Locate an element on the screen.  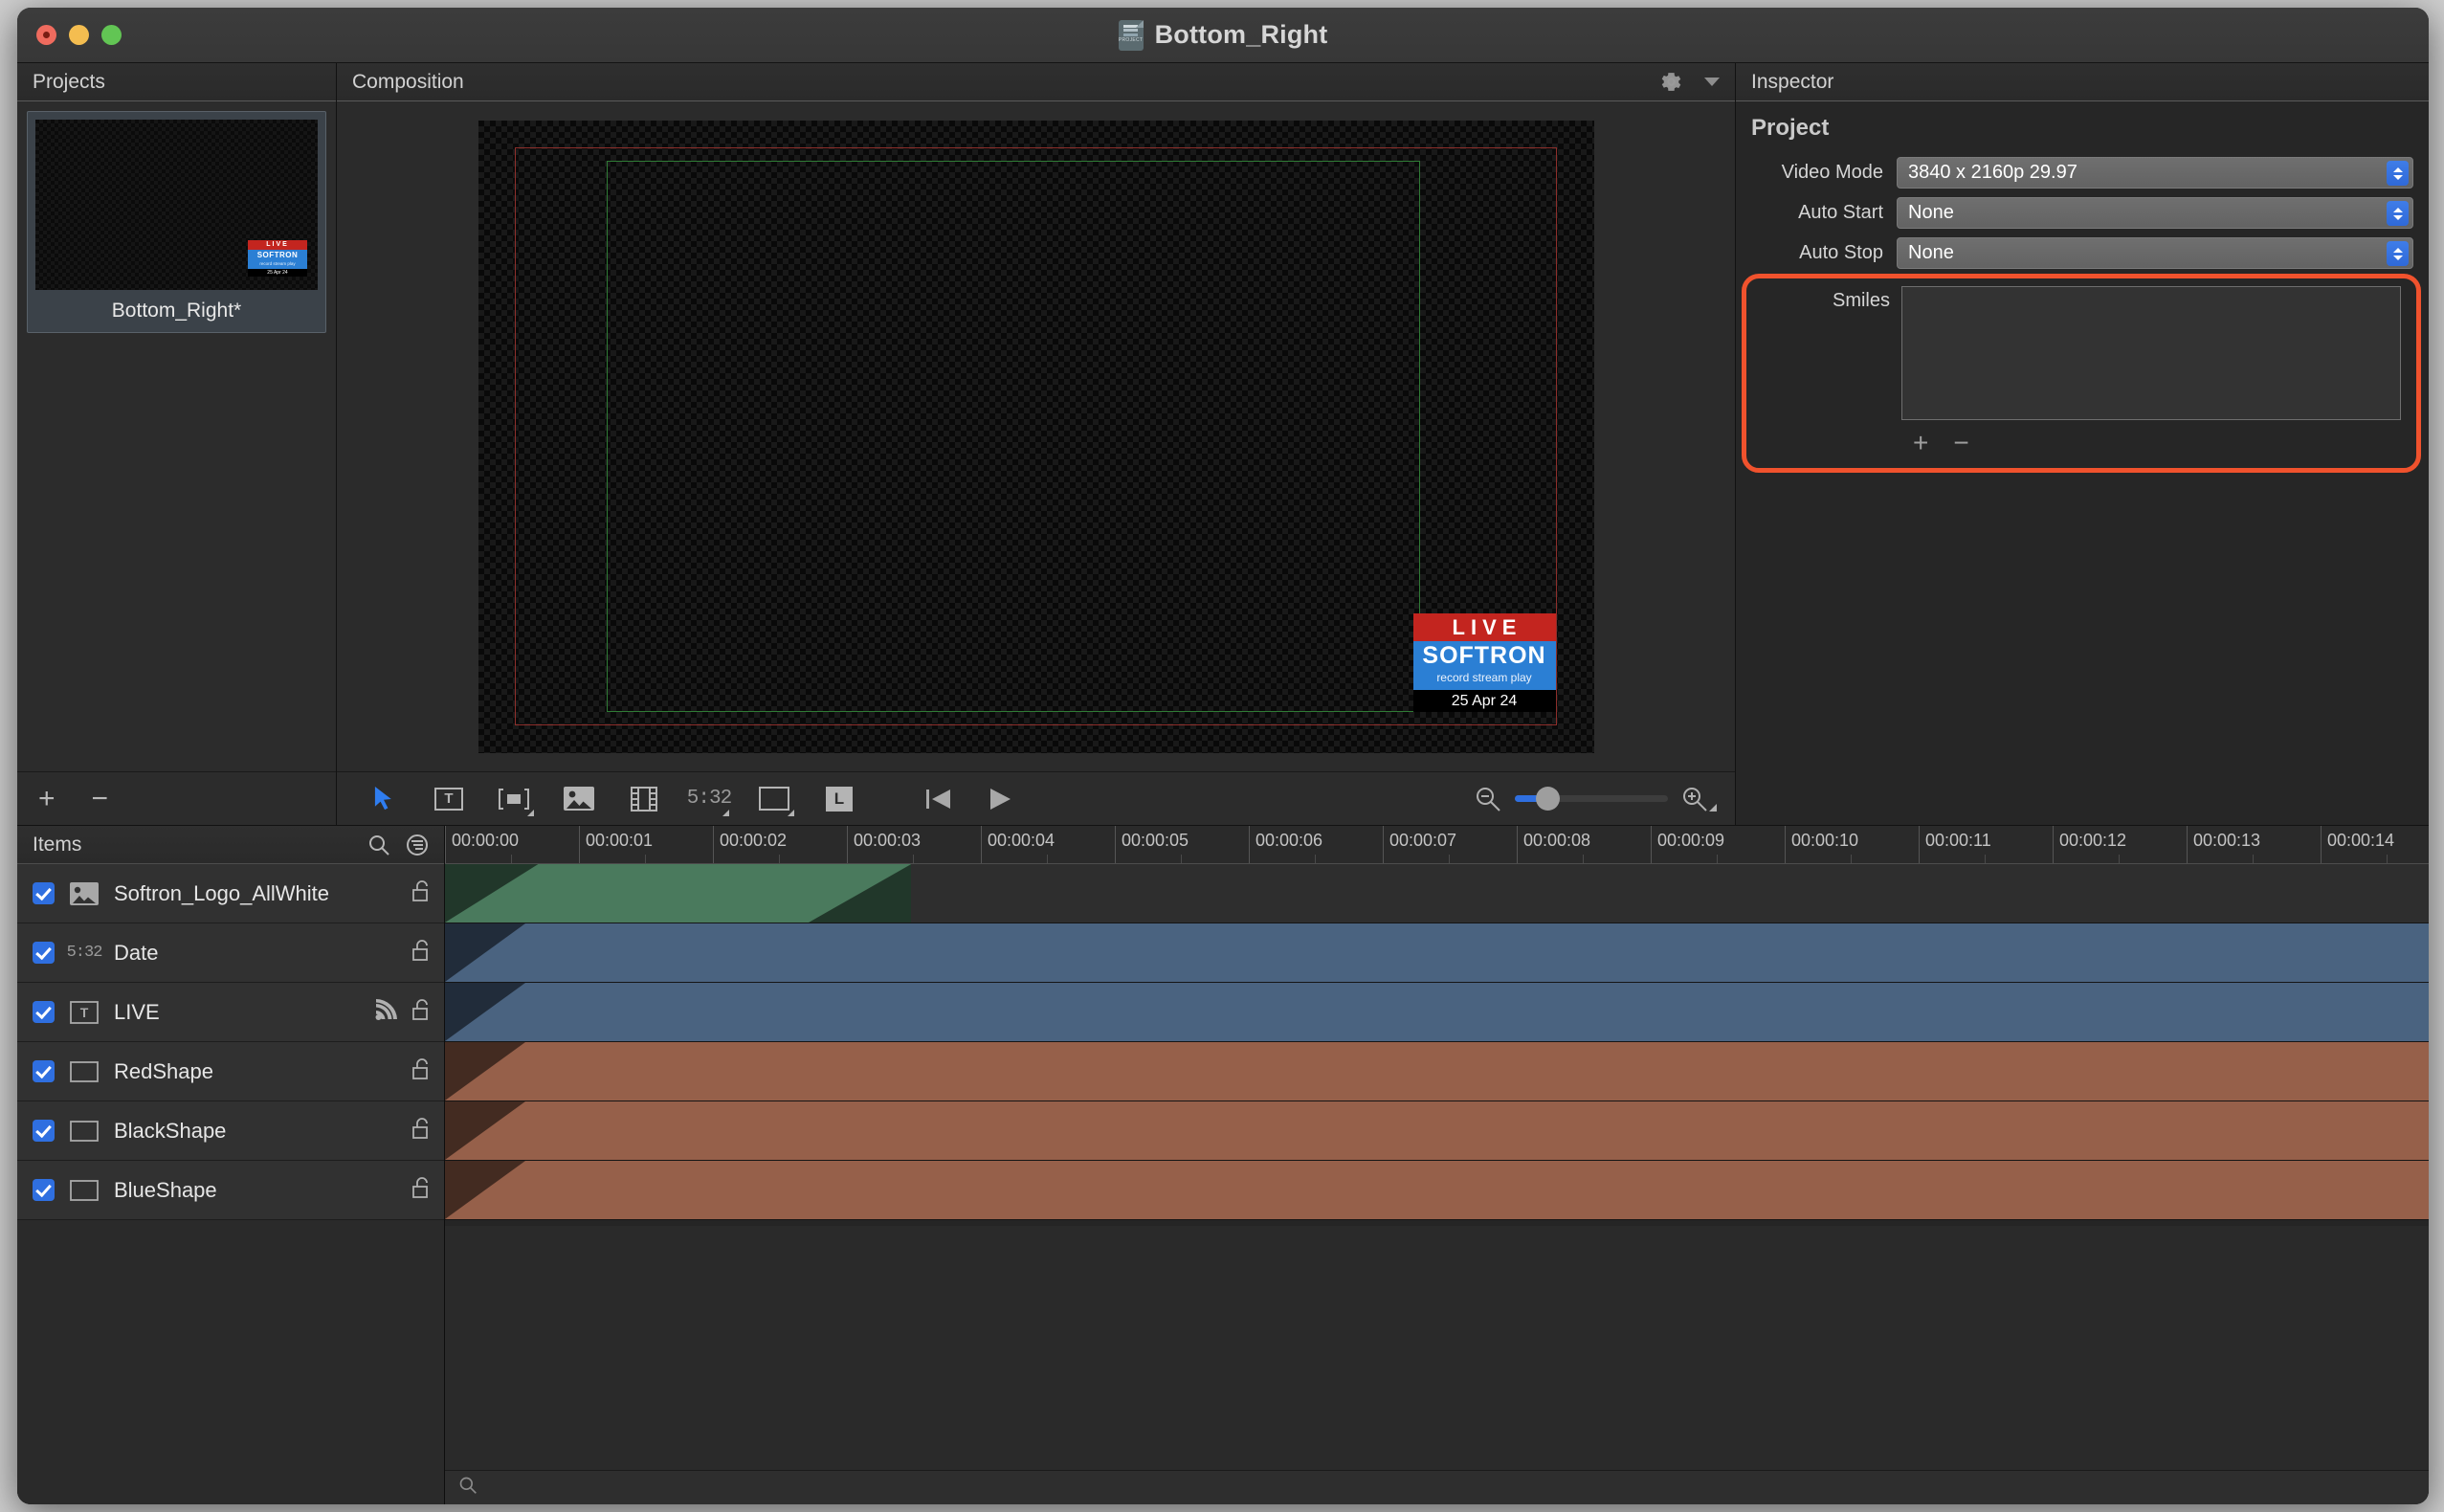
auto-start-popup: None is located at coordinates (2155, 213).